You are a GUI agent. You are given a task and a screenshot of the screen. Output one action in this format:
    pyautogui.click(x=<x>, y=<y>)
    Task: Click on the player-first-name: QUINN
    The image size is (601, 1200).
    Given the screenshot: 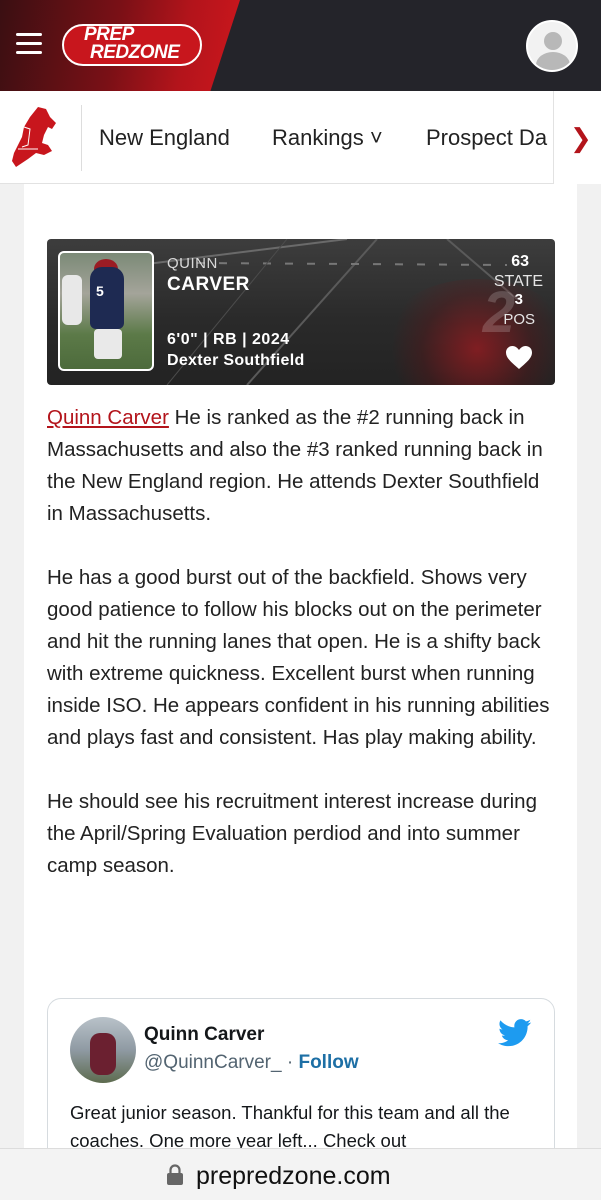 What is the action you would take?
    pyautogui.click(x=192, y=263)
    